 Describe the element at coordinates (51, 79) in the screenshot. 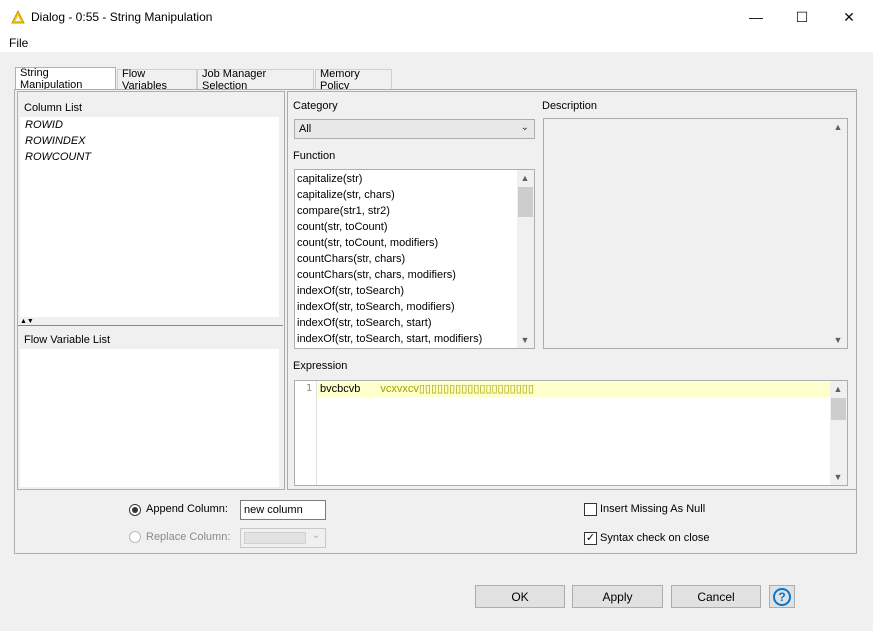

I see `tab-label: String Manipulation` at that location.